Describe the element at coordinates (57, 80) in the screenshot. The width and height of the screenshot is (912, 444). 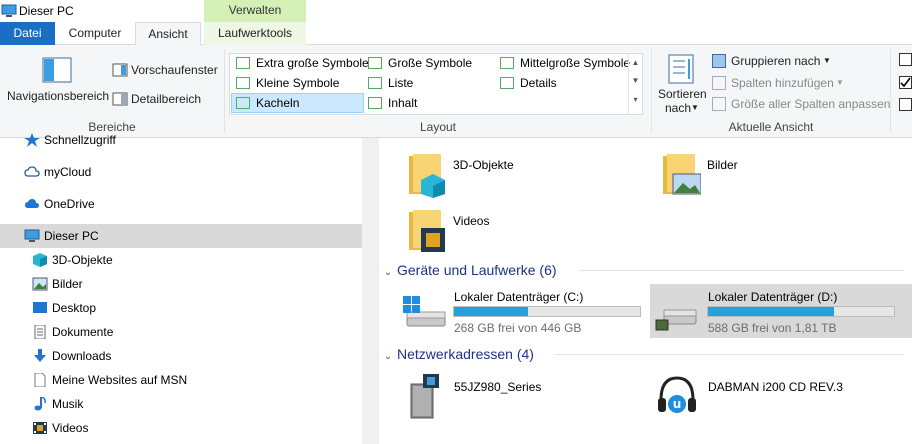
I see `nav-pane-button: Navigationsbereich` at that location.